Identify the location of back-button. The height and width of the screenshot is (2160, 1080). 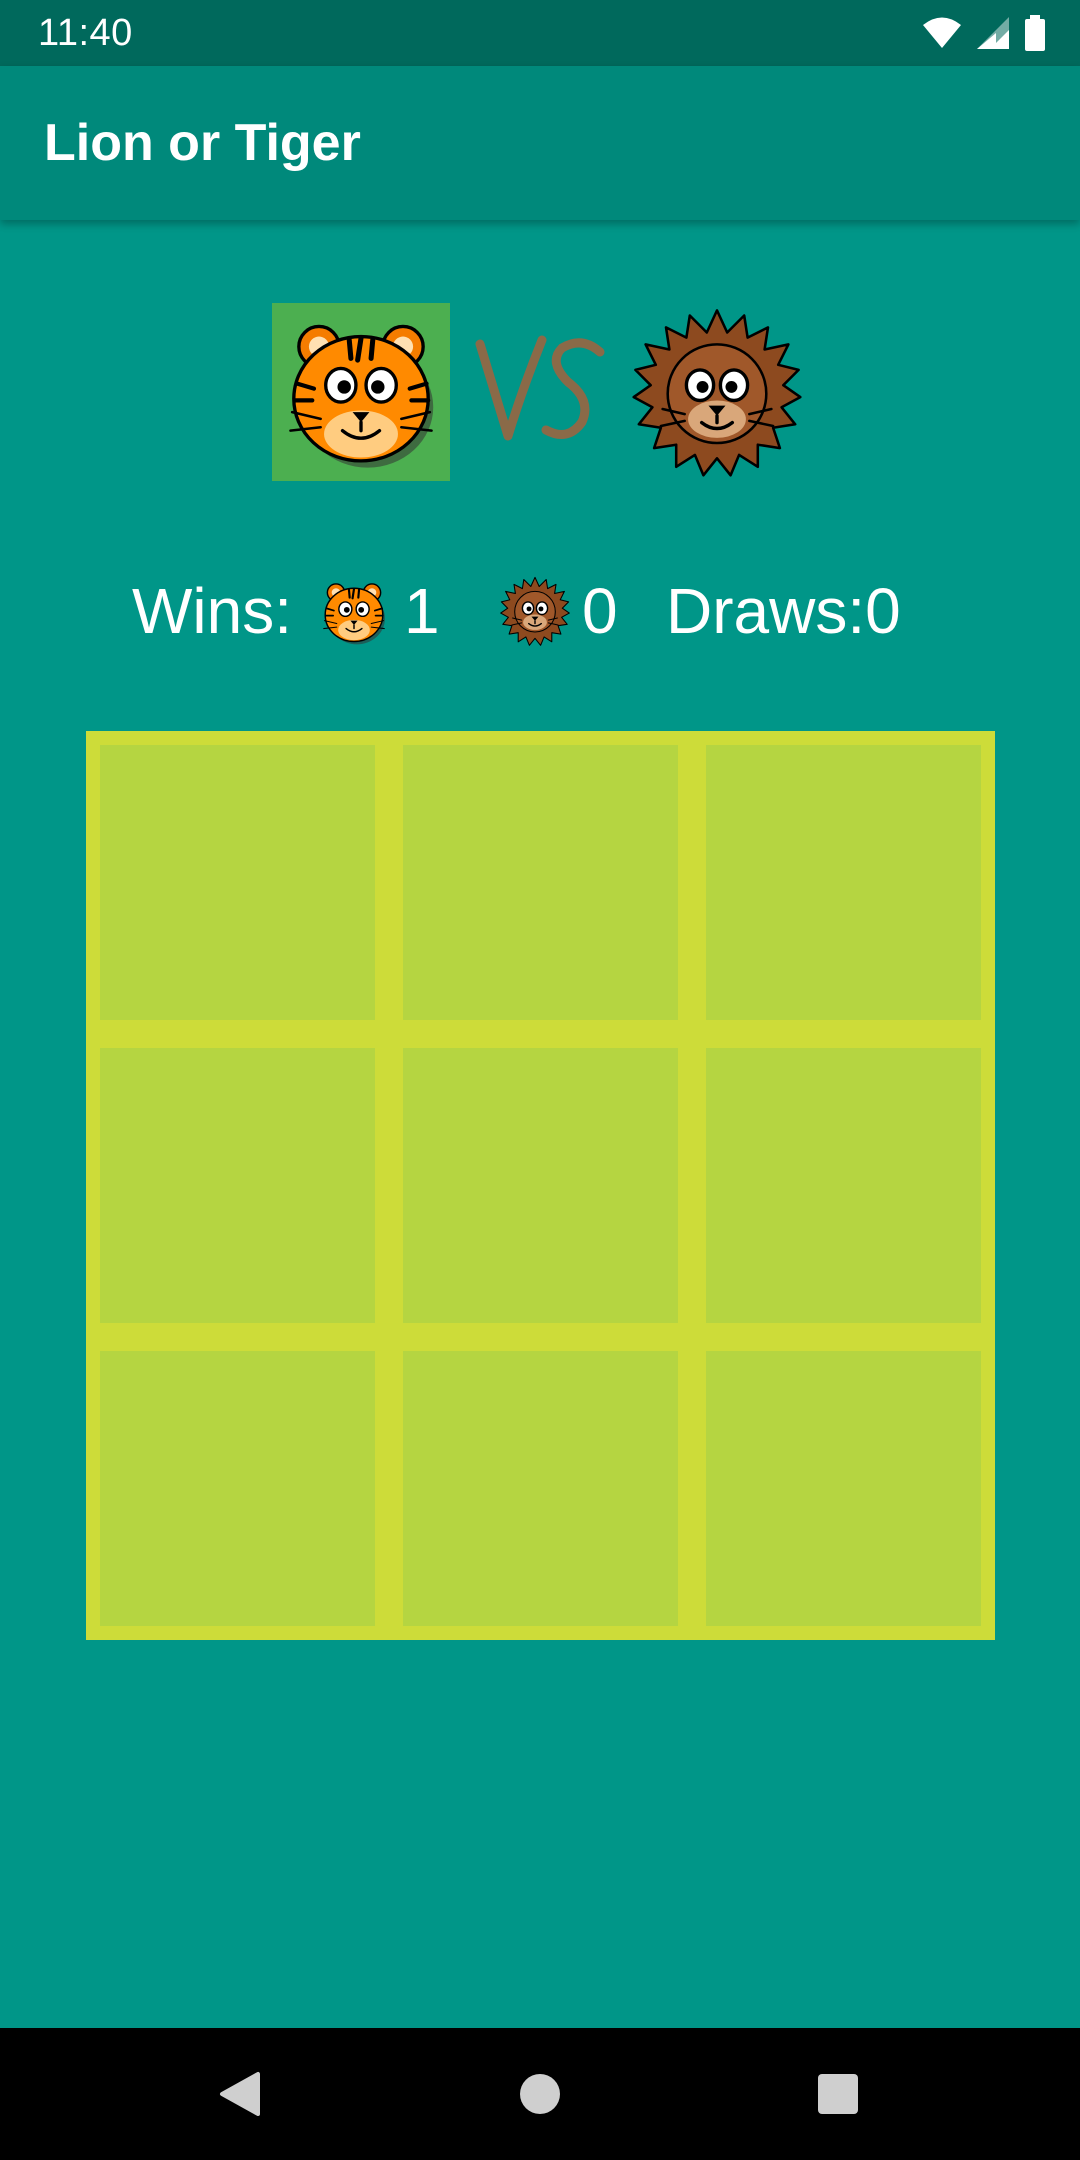
(240, 2094).